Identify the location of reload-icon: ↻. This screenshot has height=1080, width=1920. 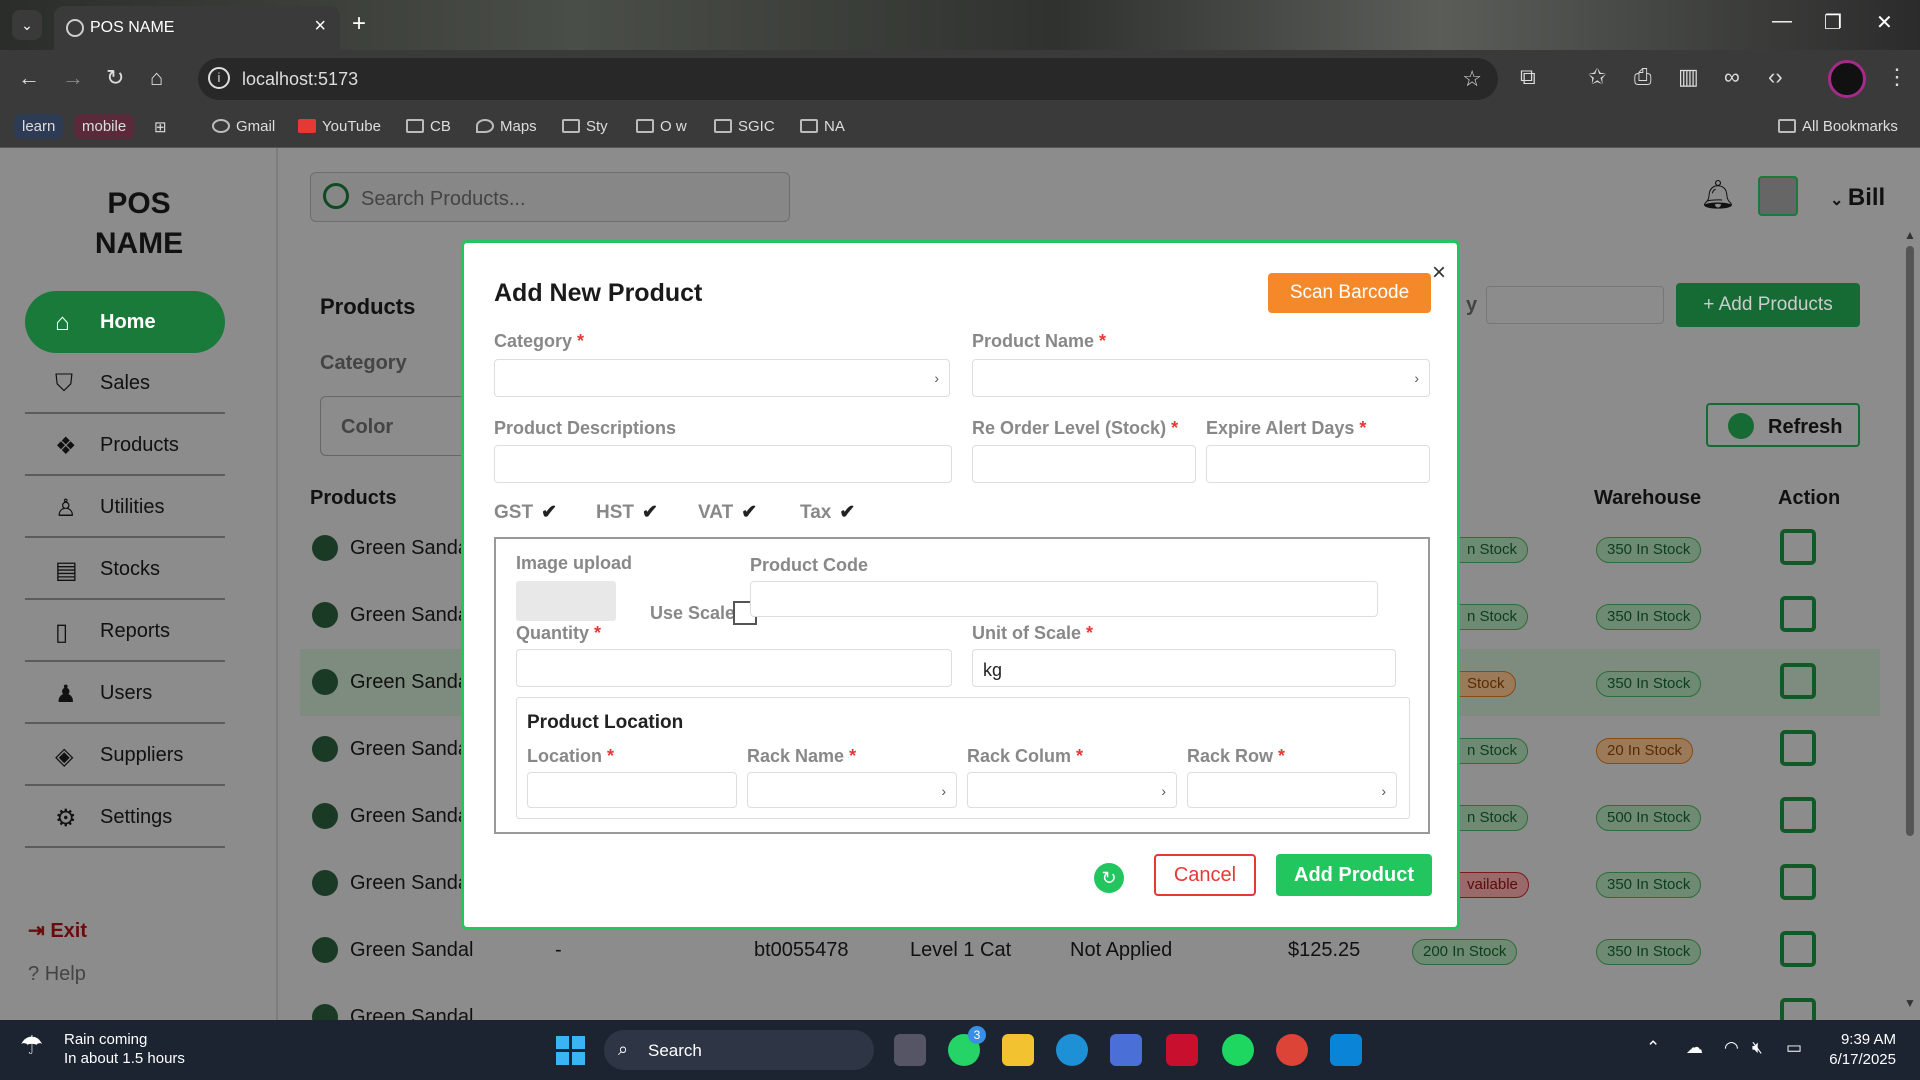
(115, 78).